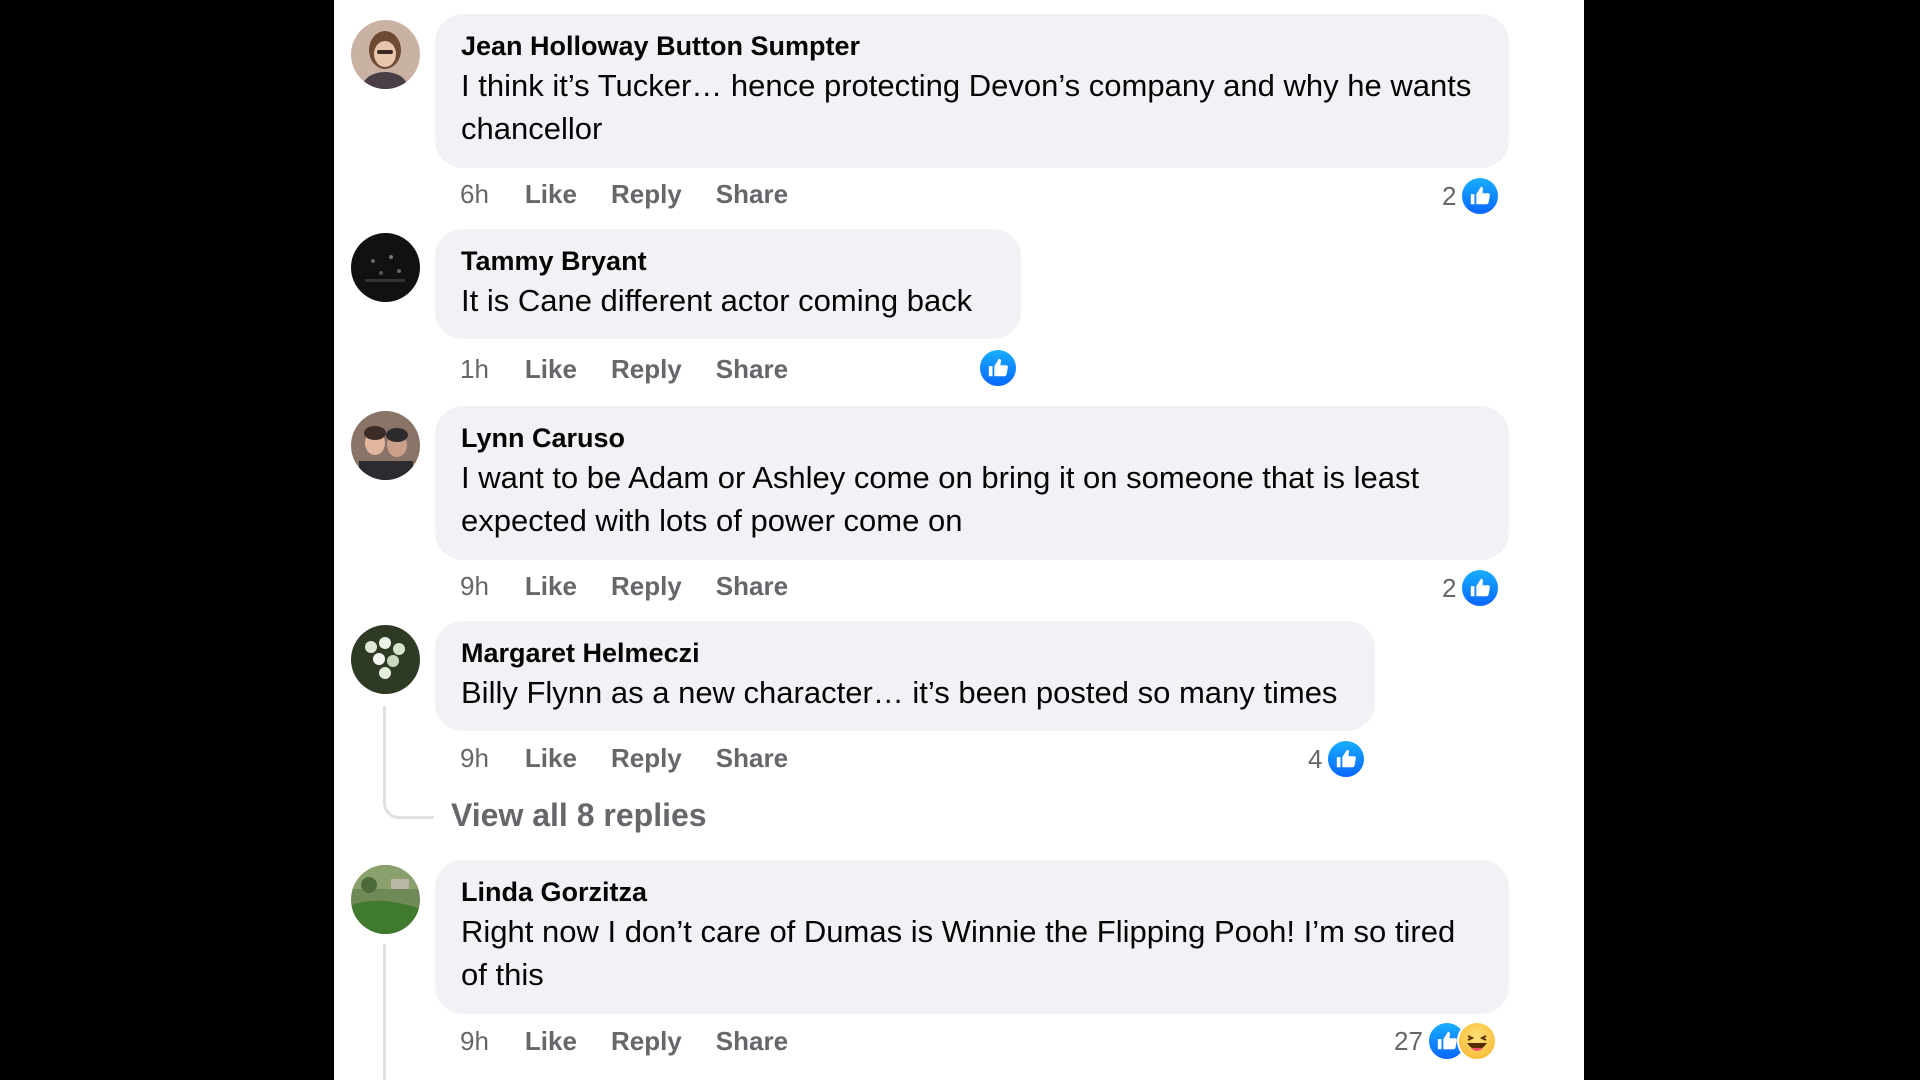  I want to click on comment-author: Linda Gorzitza, so click(972, 892).